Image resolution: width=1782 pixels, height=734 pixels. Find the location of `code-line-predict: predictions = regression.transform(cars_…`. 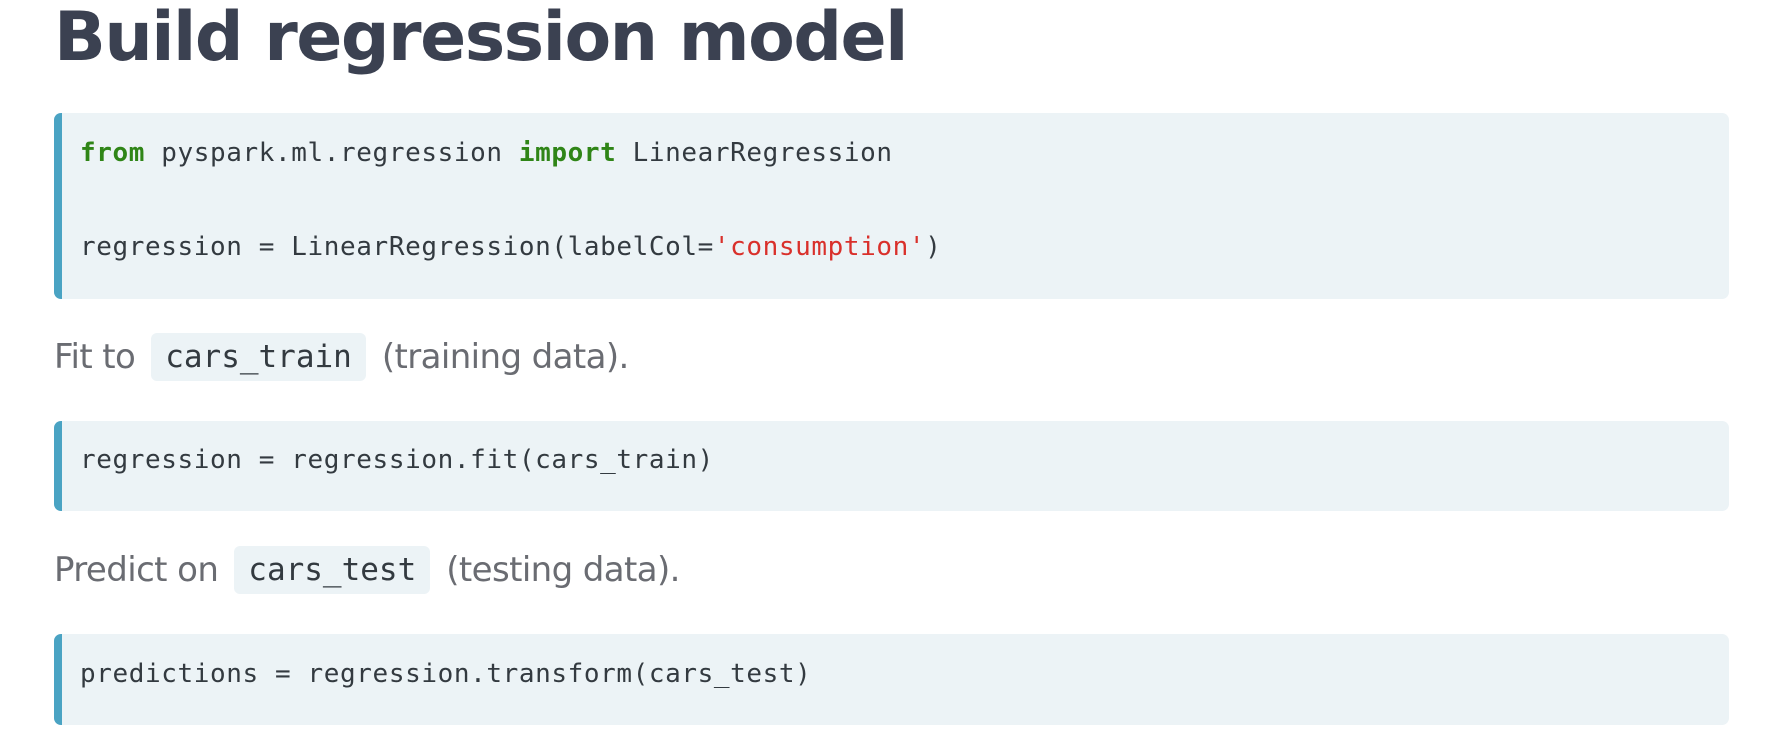

code-line-predict: predictions = regression.transform(cars_… is located at coordinates (446, 674).